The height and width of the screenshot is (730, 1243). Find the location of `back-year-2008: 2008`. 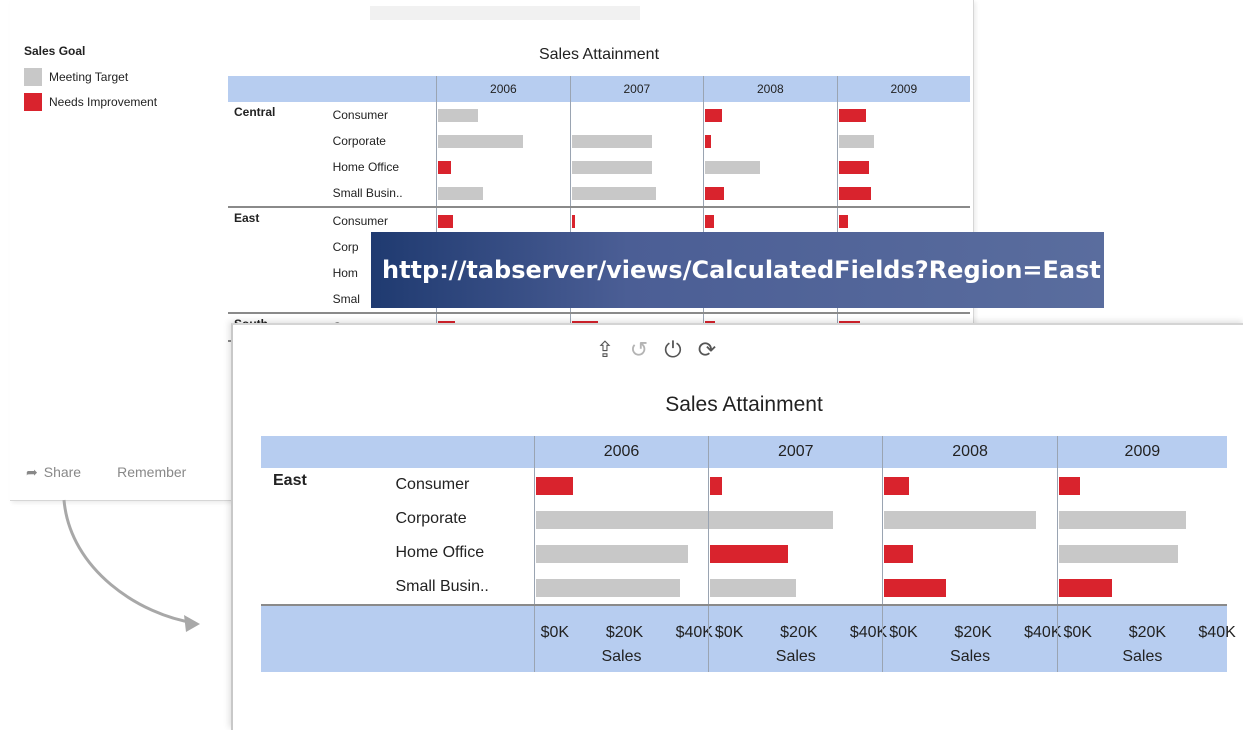

back-year-2008: 2008 is located at coordinates (769, 89).